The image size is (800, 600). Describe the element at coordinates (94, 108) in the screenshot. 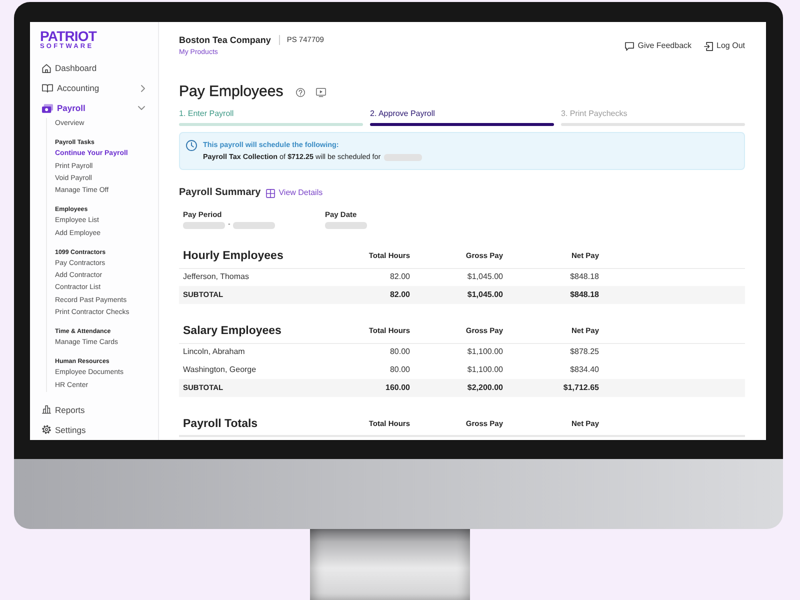

I see `sidebar-item: Payroll` at that location.